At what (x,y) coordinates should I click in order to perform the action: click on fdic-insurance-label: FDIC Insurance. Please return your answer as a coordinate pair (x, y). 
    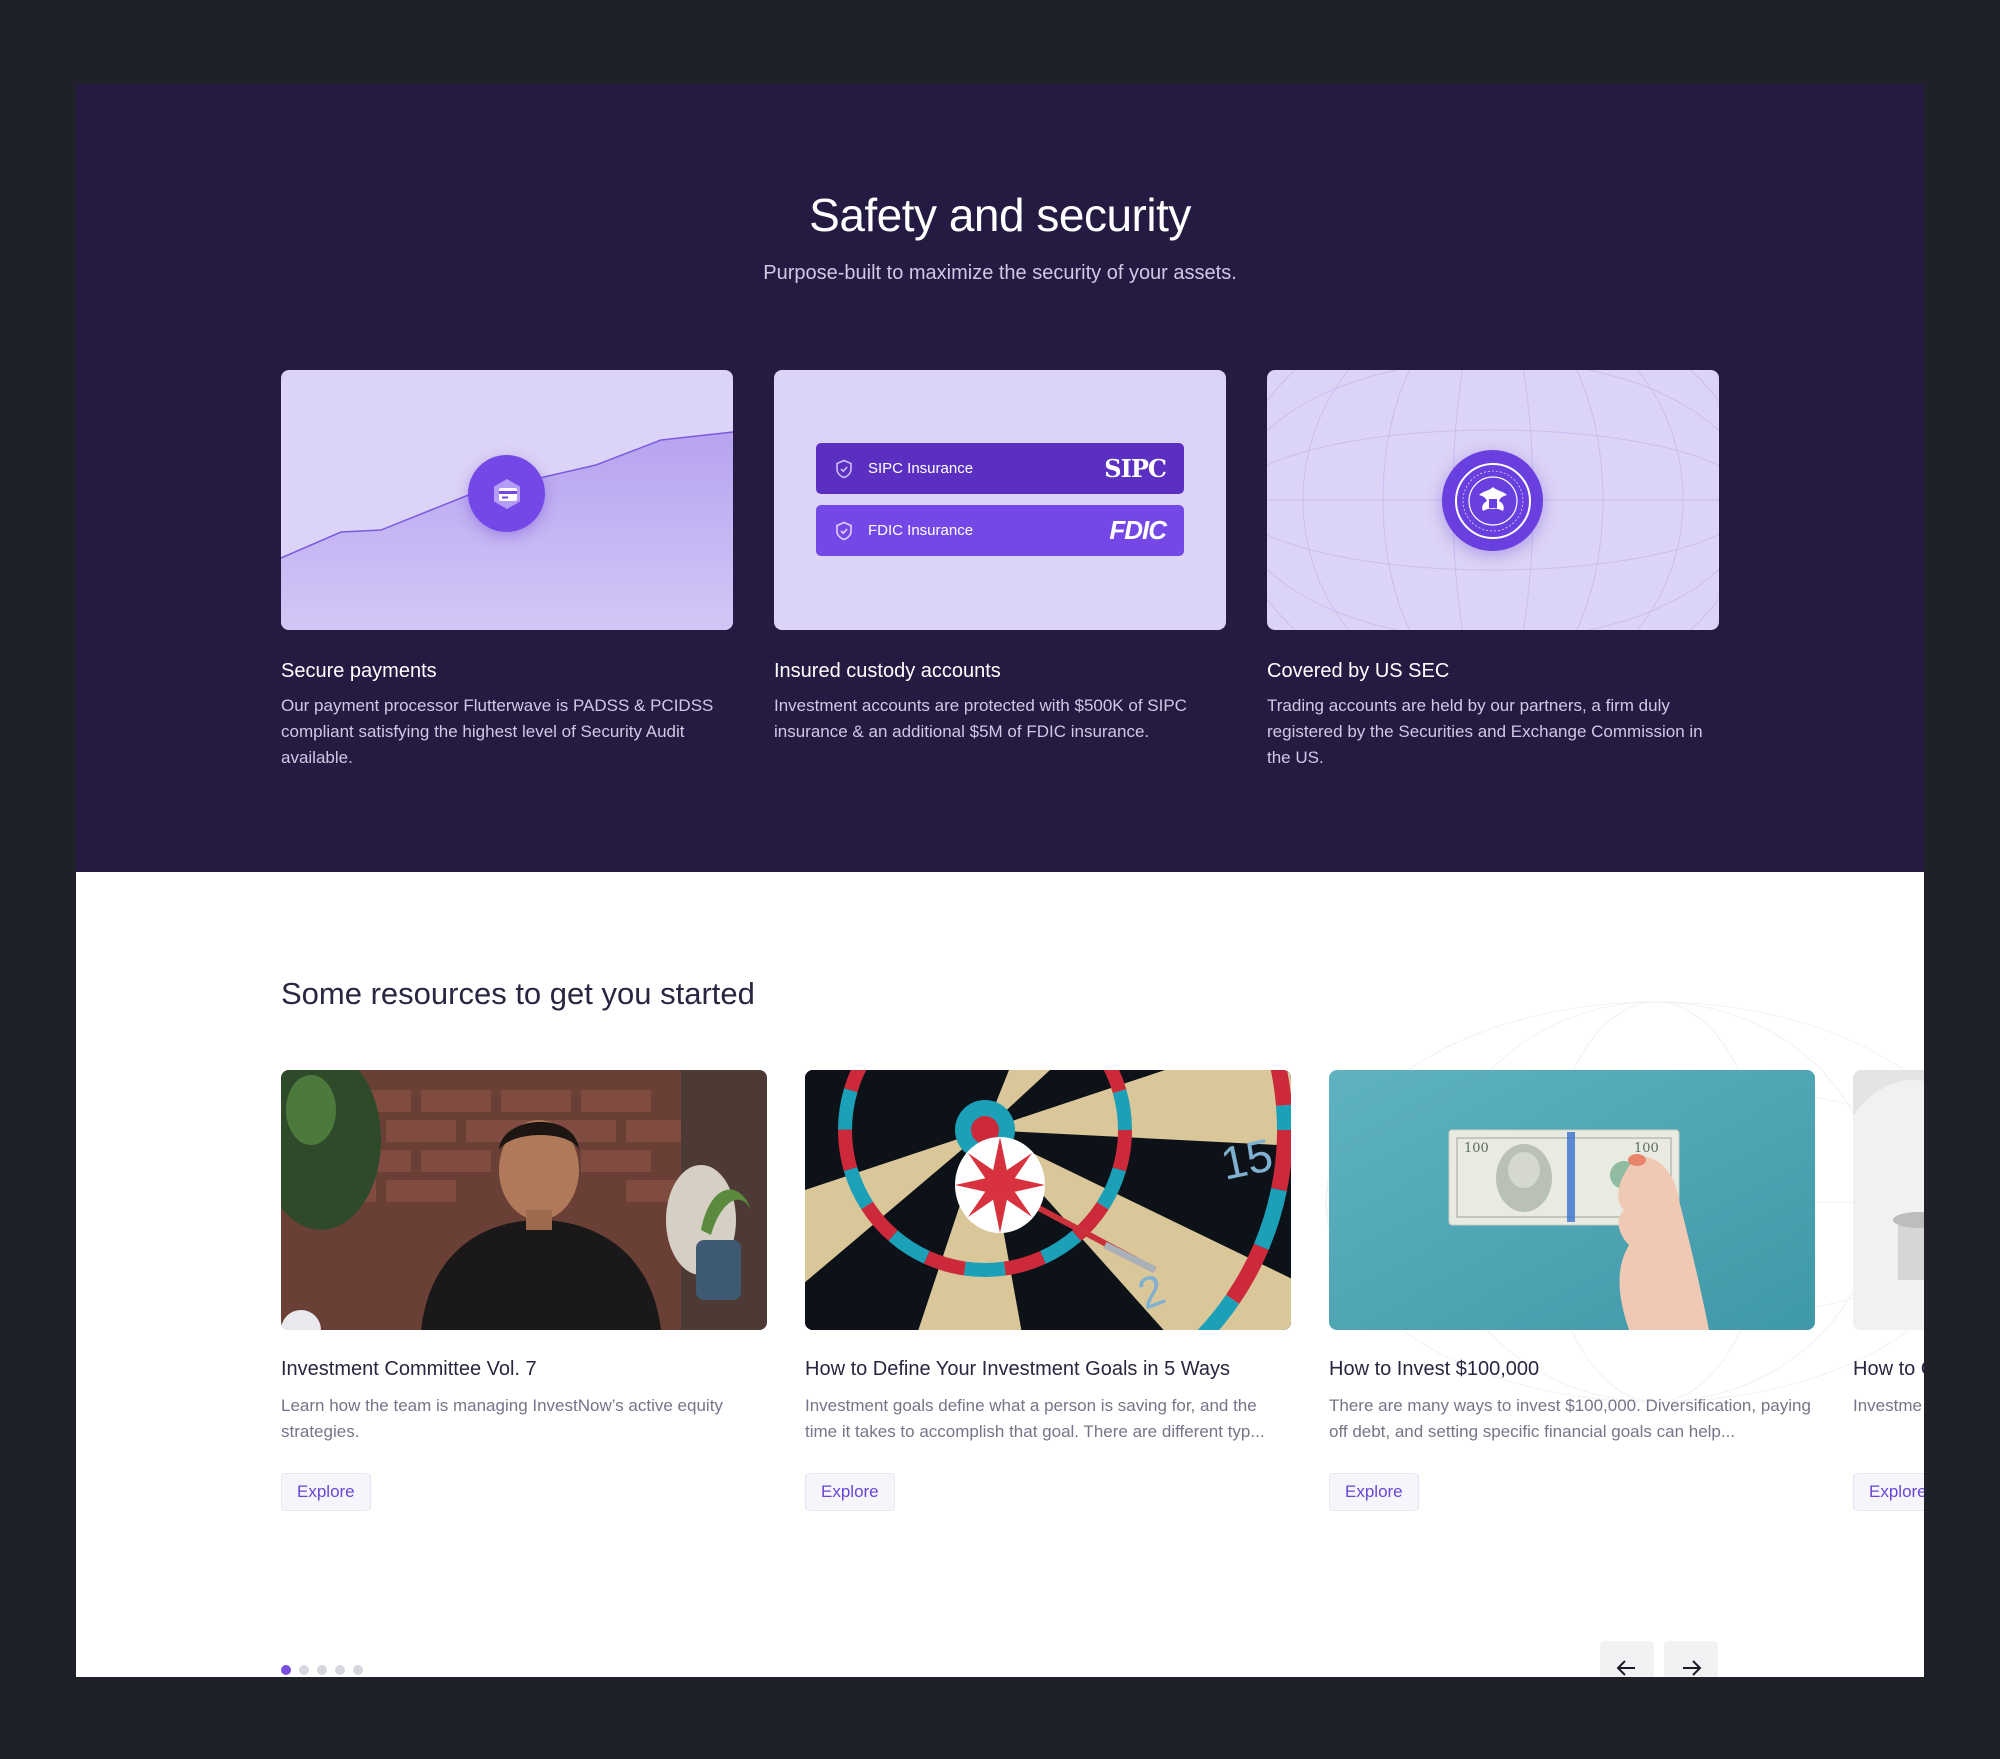
    Looking at the image, I should click on (921, 530).